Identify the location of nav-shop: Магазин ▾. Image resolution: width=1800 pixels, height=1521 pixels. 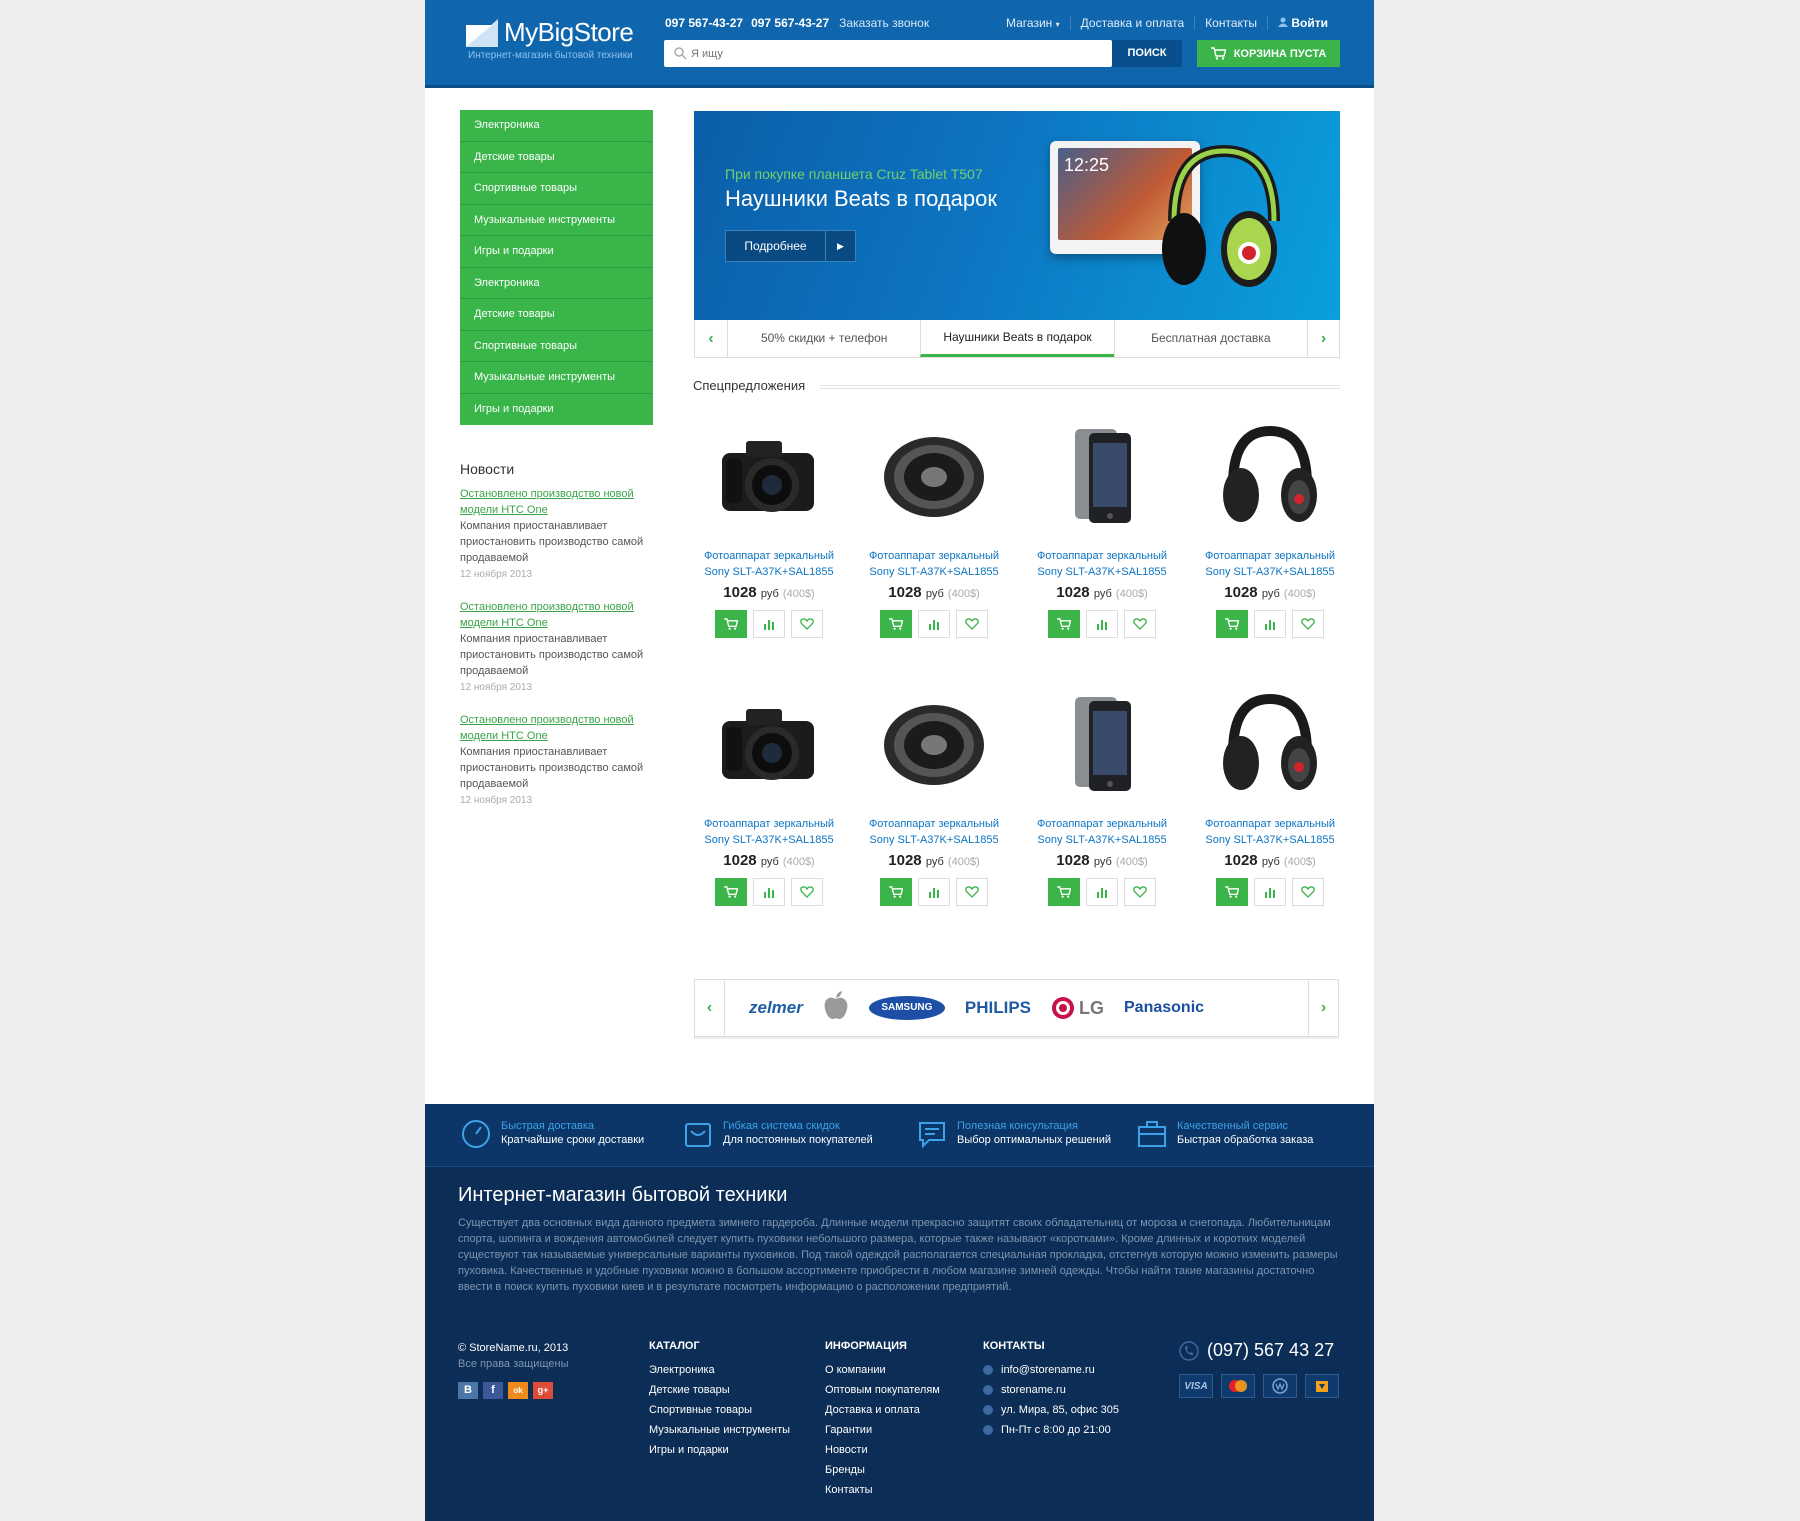
(1033, 23).